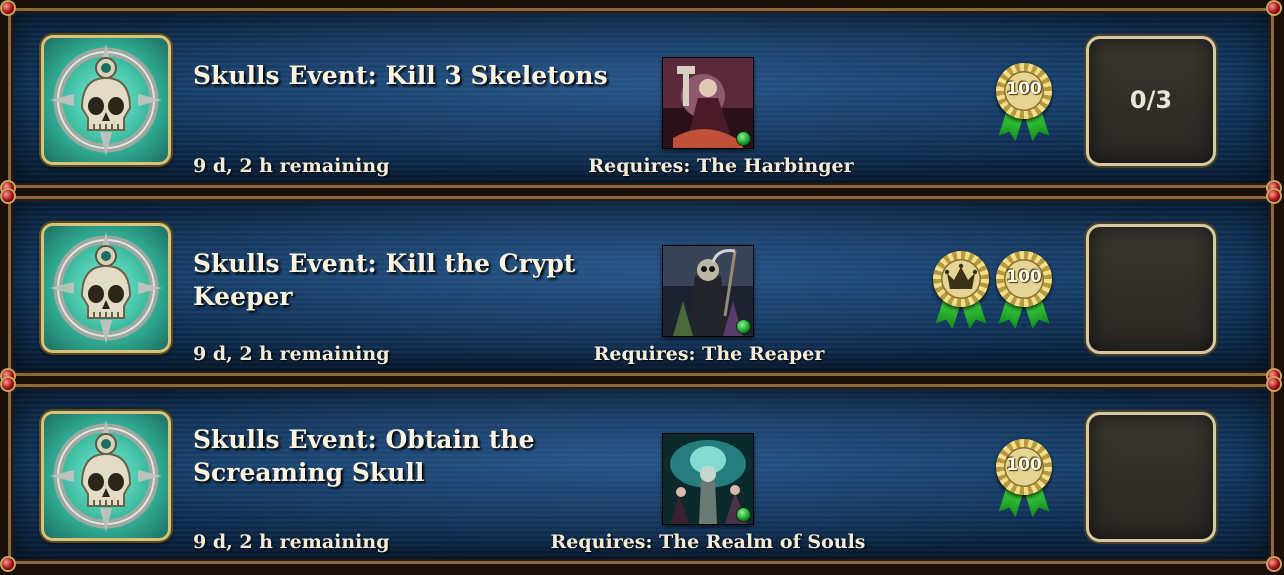 This screenshot has height=575, width=1284. What do you see at coordinates (384, 280) in the screenshot?
I see `quest-title: Skulls Event: Kill the Crypt Keeper` at bounding box center [384, 280].